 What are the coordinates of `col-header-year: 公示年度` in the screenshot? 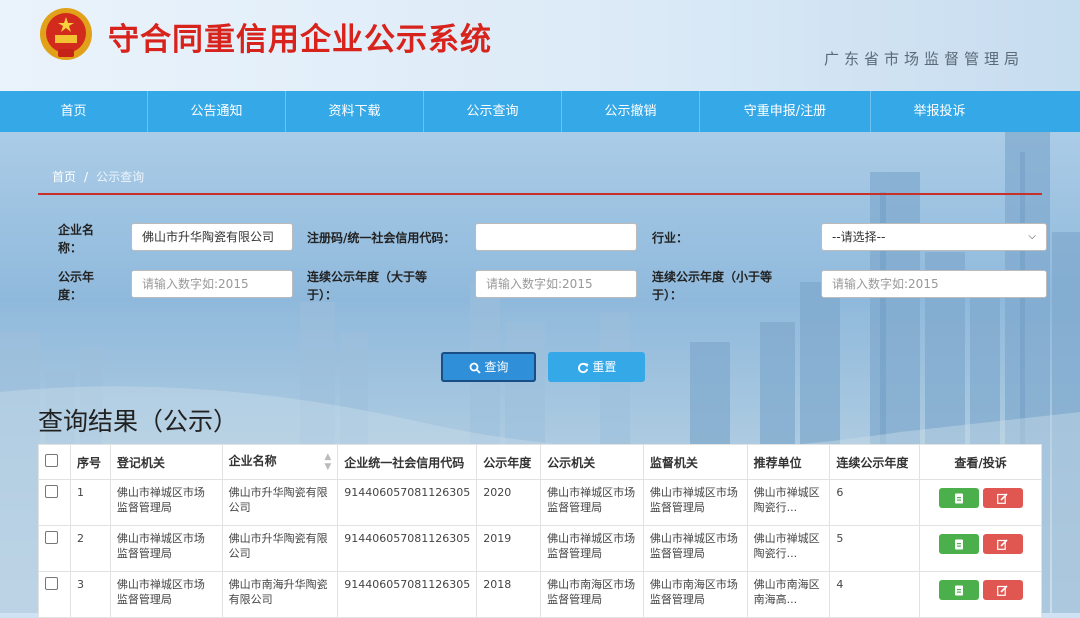 It's located at (509, 462).